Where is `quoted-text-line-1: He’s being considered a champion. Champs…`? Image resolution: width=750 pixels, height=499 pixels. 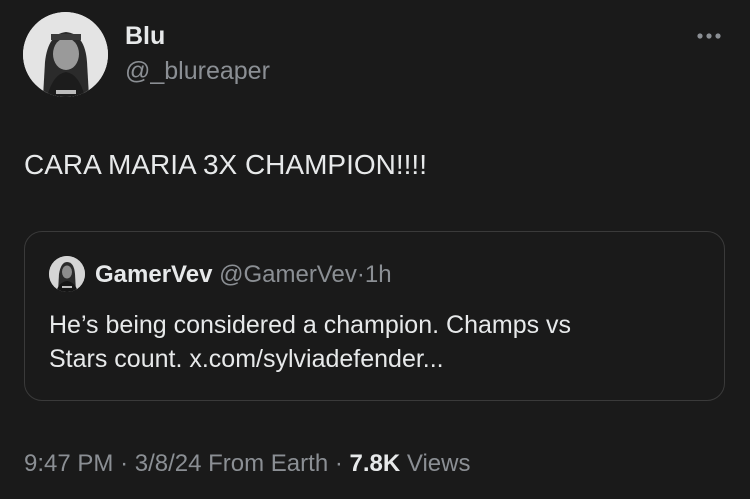
quoted-text-line-1: He’s being considered a champion. Champs… is located at coordinates (310, 325).